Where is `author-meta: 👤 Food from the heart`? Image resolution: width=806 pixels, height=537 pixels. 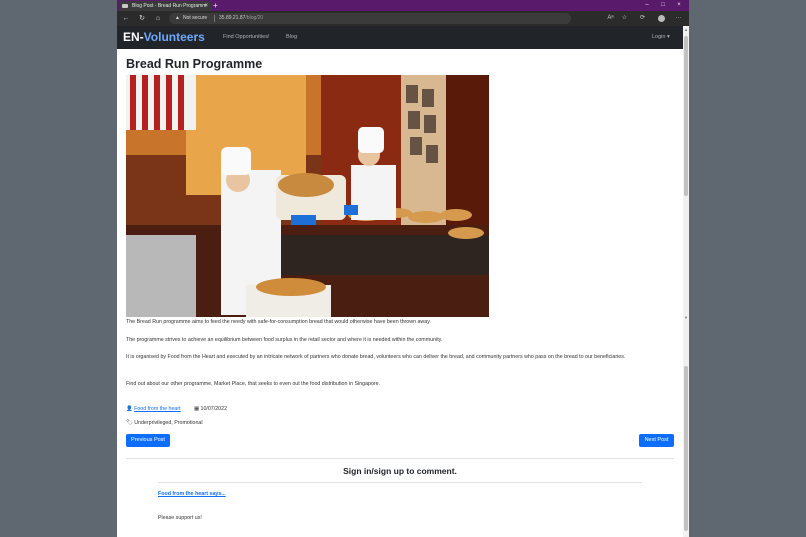
author-meta: 👤 Food from the heart is located at coordinates (153, 409).